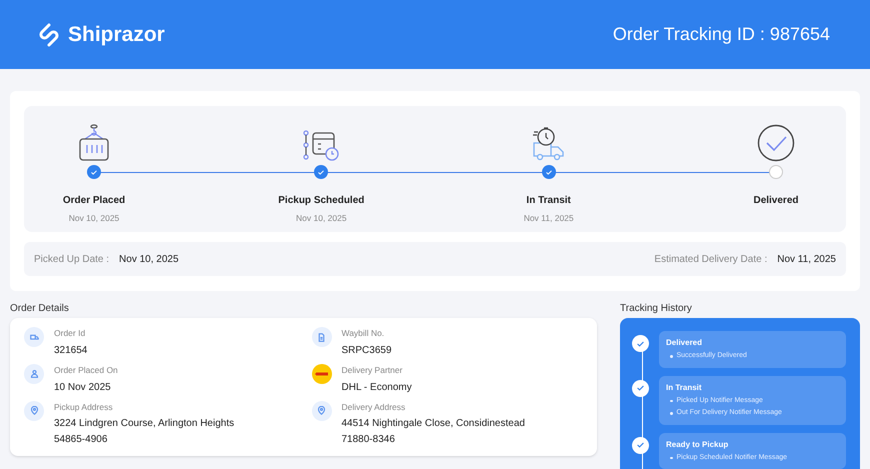 The height and width of the screenshot is (469, 870). I want to click on field-value: 10 Nov 2025, so click(83, 387).